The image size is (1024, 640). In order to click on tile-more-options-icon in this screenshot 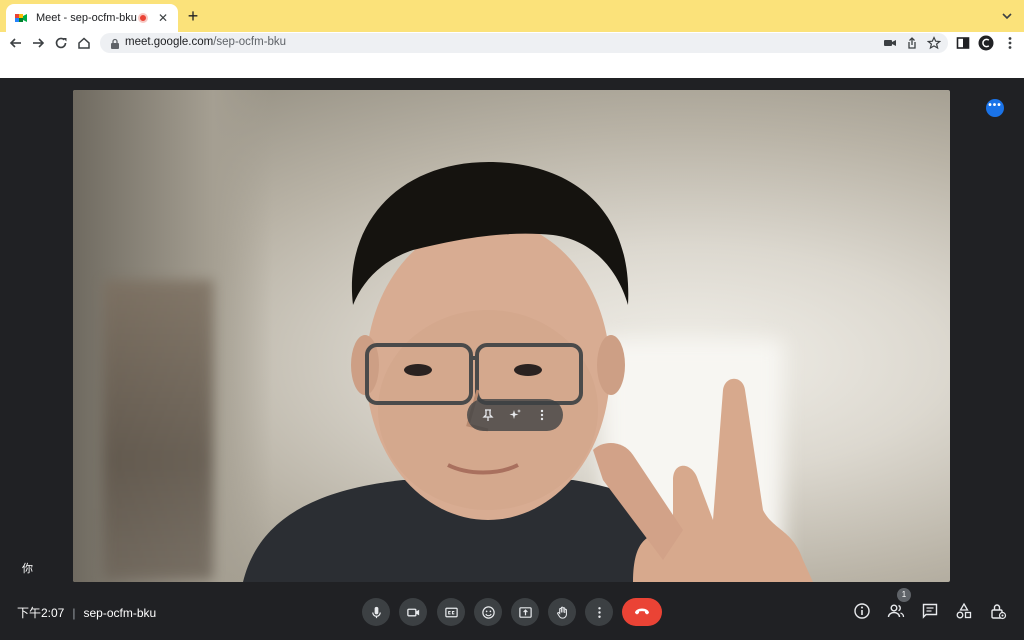, I will do `click(542, 415)`.